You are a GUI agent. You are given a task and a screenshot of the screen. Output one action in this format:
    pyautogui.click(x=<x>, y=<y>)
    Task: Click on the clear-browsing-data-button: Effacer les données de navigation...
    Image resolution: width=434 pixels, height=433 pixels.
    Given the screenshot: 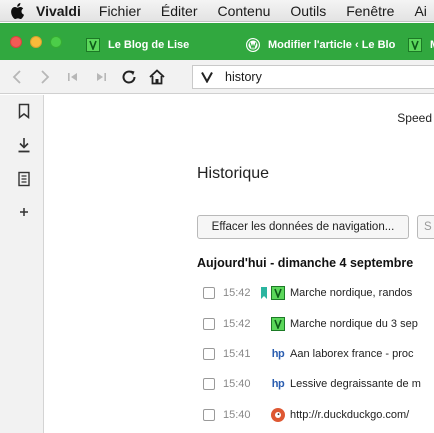 What is the action you would take?
    pyautogui.click(x=303, y=227)
    